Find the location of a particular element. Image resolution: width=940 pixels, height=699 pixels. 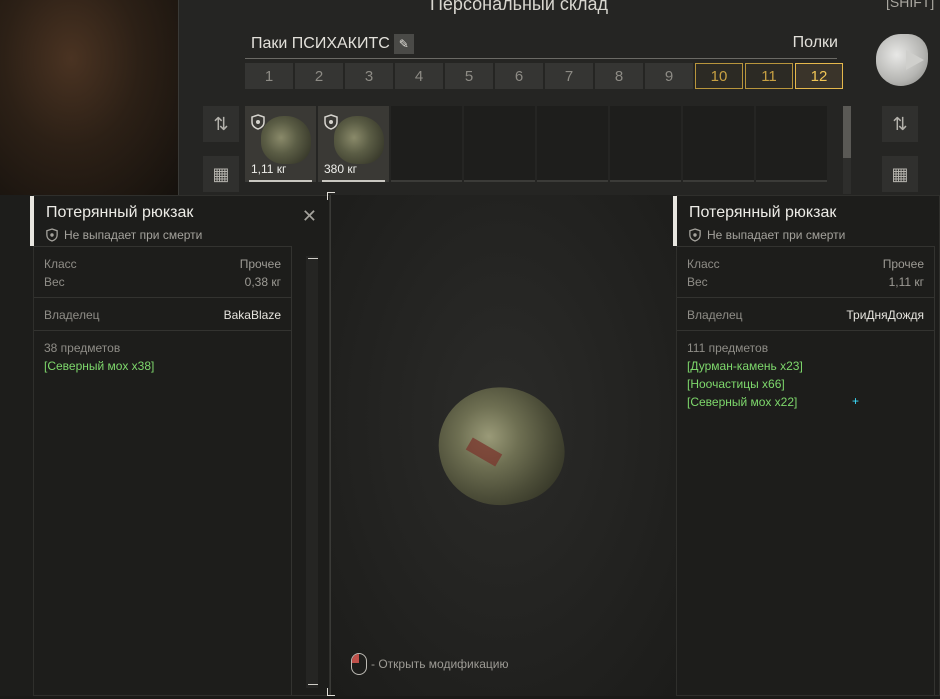

shelf-tab-2: 2 is located at coordinates (319, 76).